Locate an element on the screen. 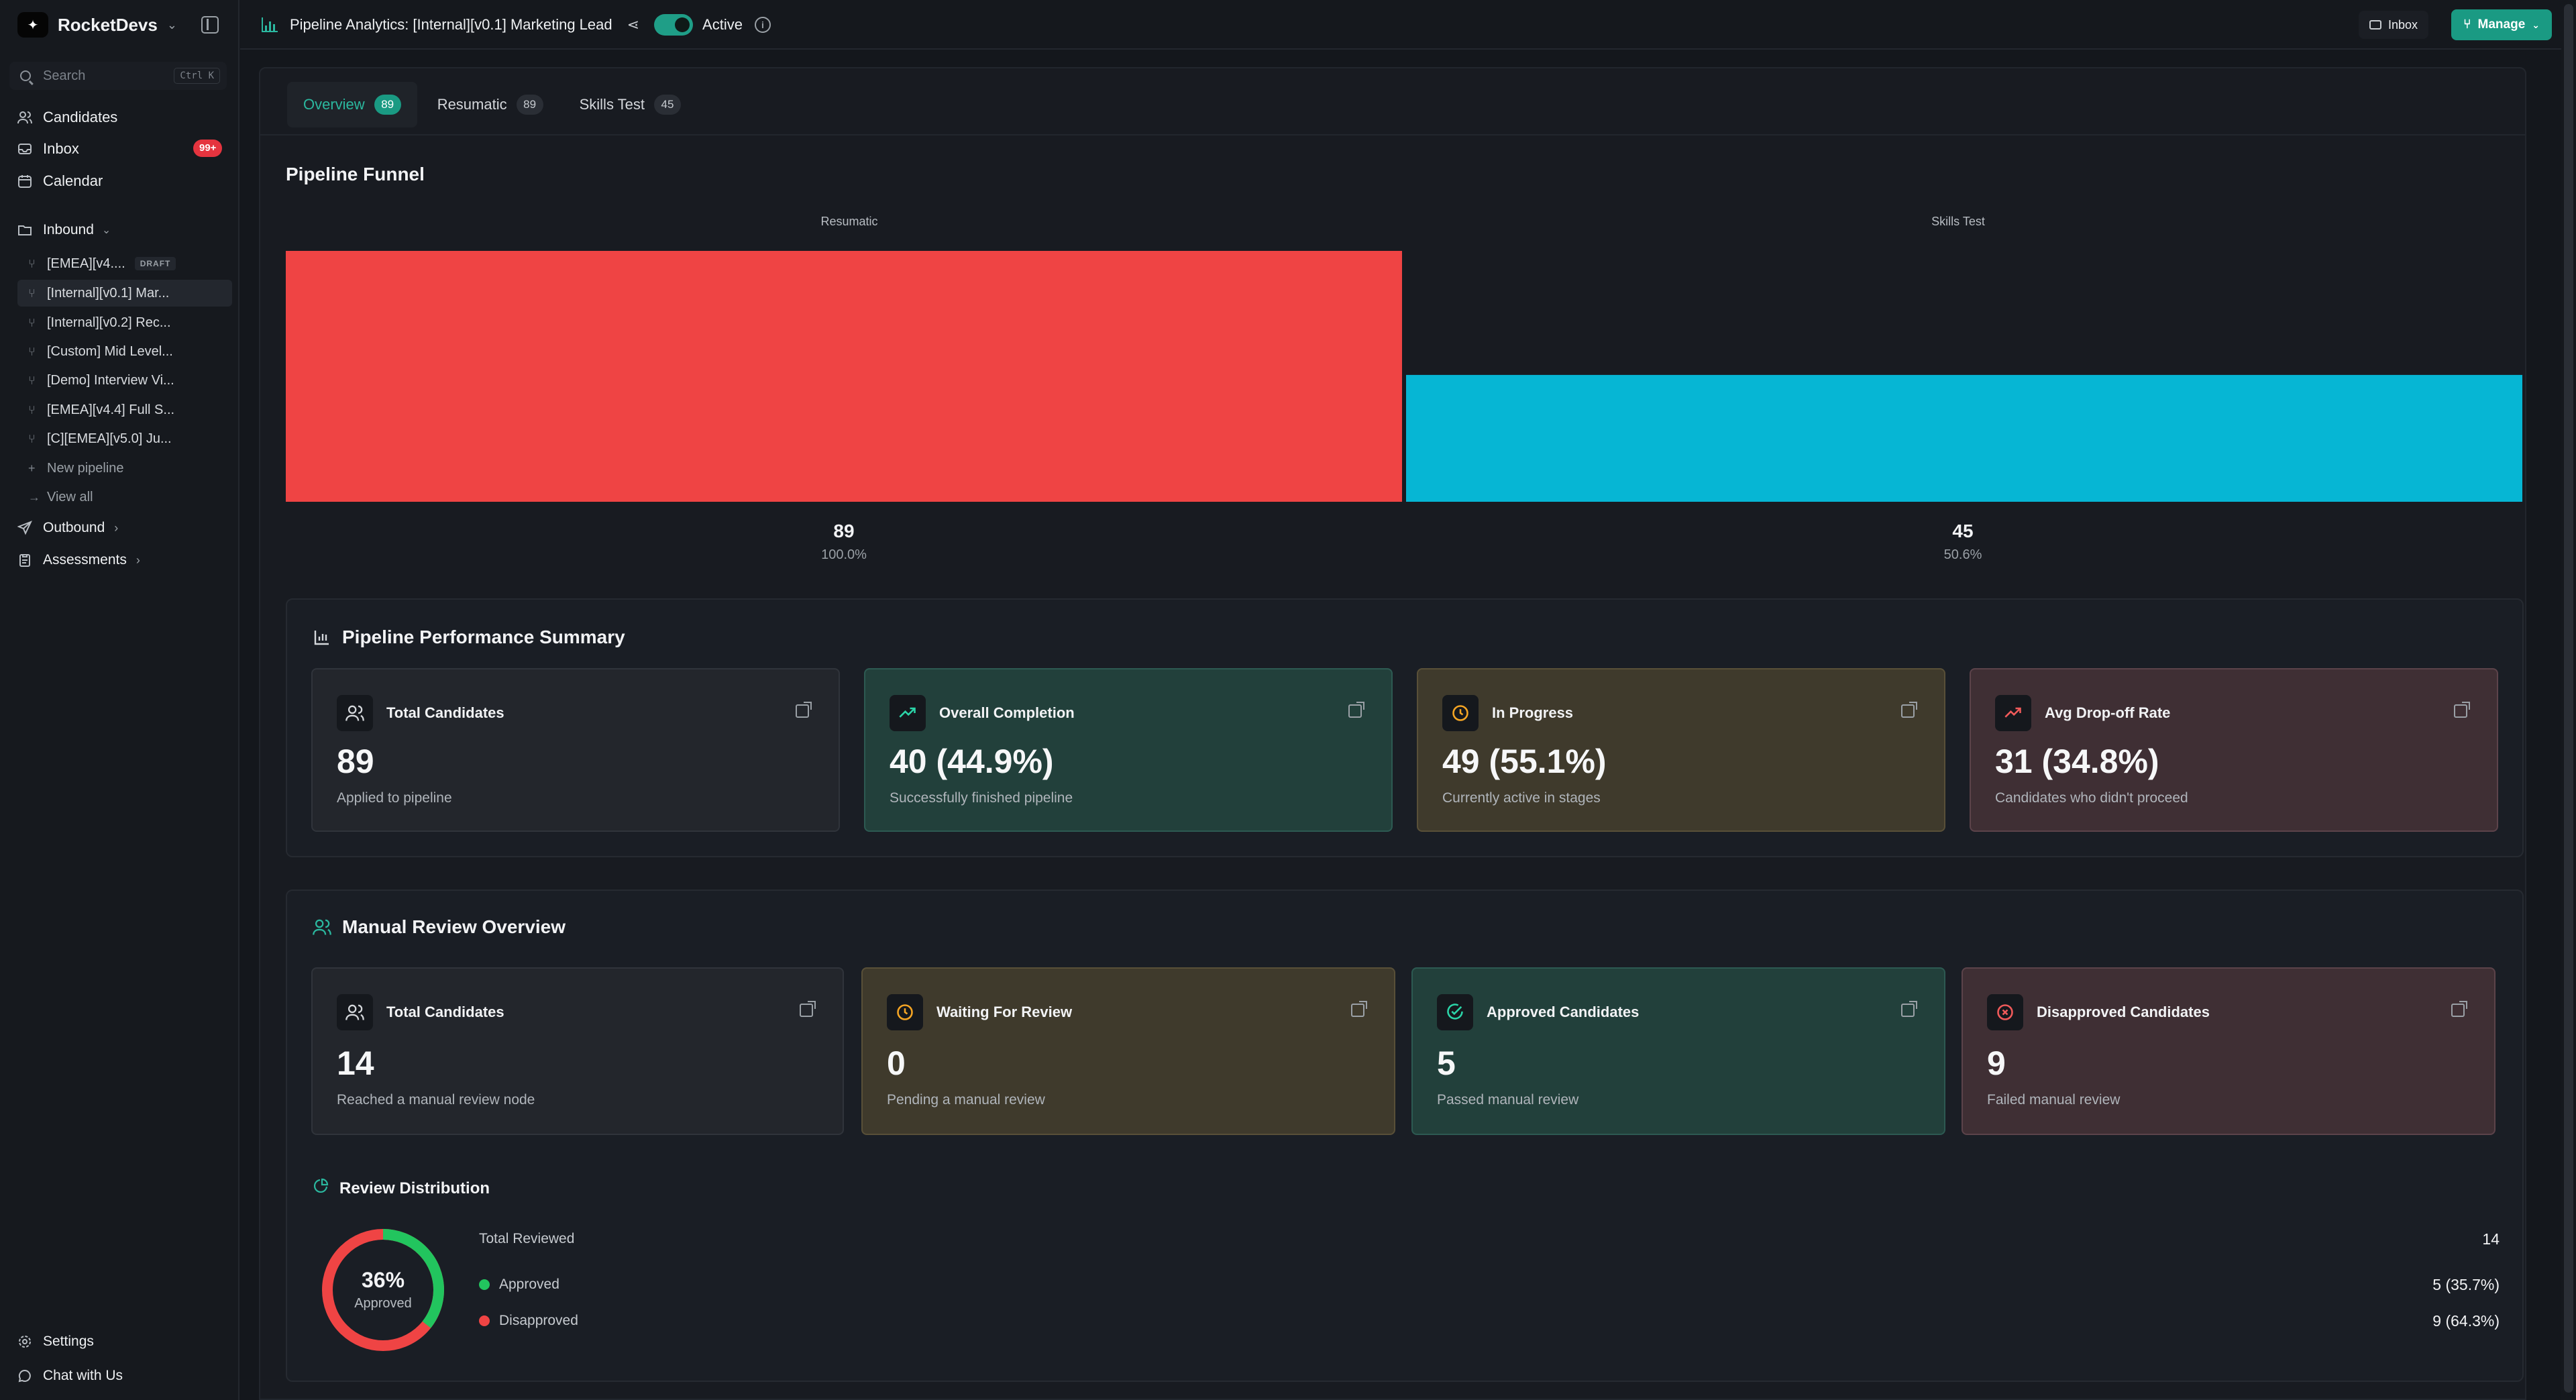  performance-summary-title: Pipeline Performance Summary is located at coordinates (469, 637).